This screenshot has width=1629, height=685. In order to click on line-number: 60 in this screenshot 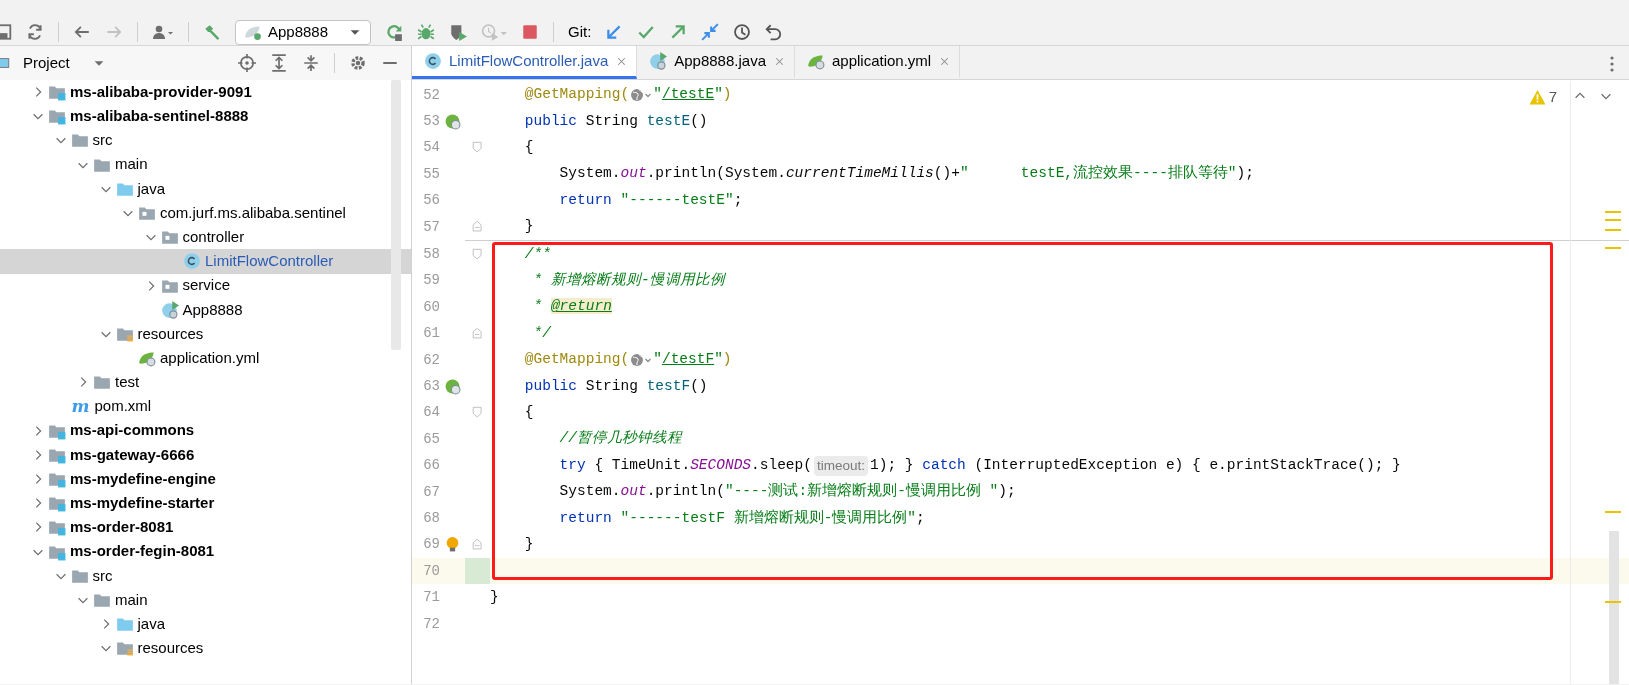, I will do `click(431, 307)`.